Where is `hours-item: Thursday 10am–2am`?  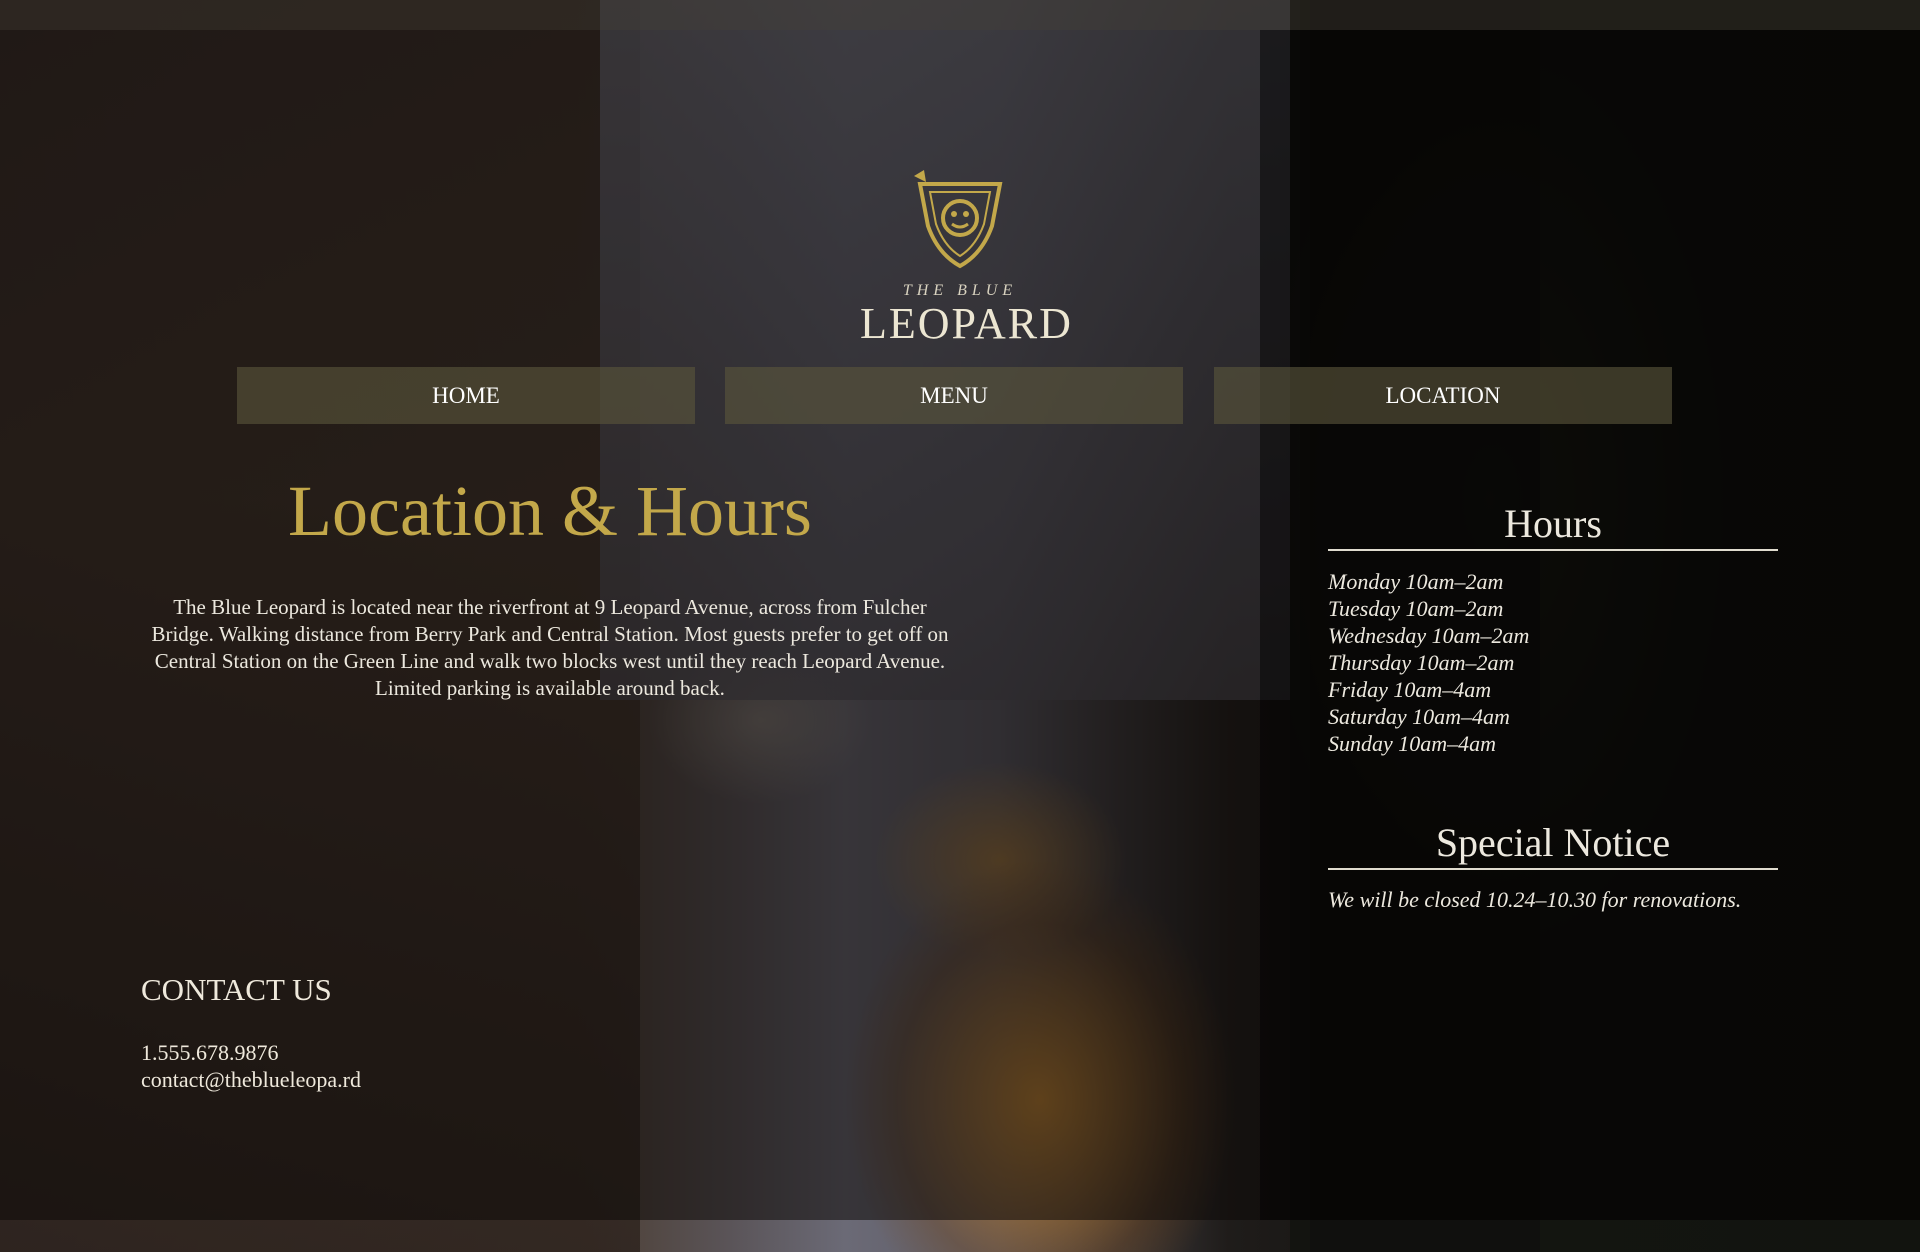
hours-item: Thursday 10am–2am is located at coordinates (1421, 662).